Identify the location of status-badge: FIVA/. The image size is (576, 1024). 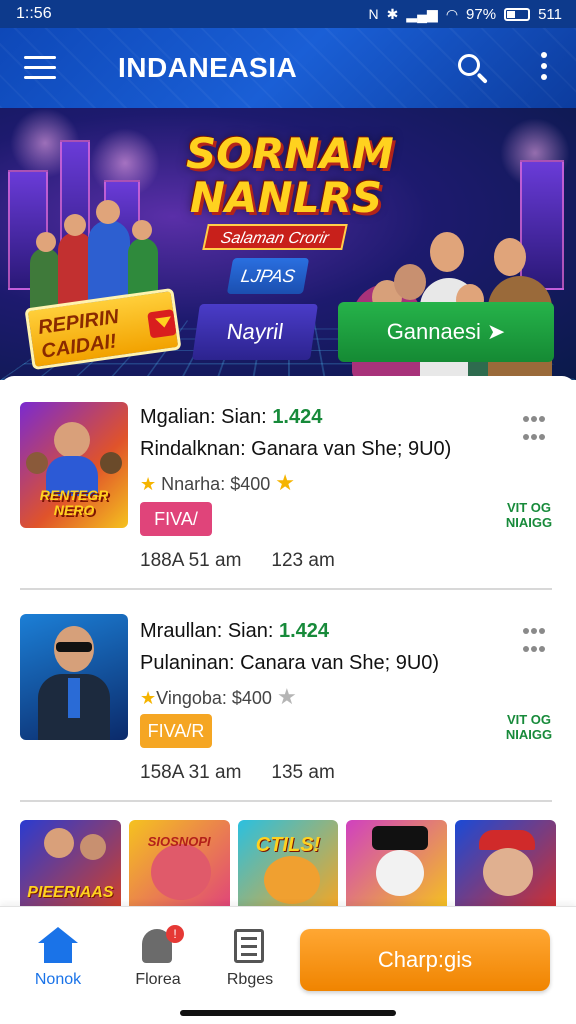
(176, 519).